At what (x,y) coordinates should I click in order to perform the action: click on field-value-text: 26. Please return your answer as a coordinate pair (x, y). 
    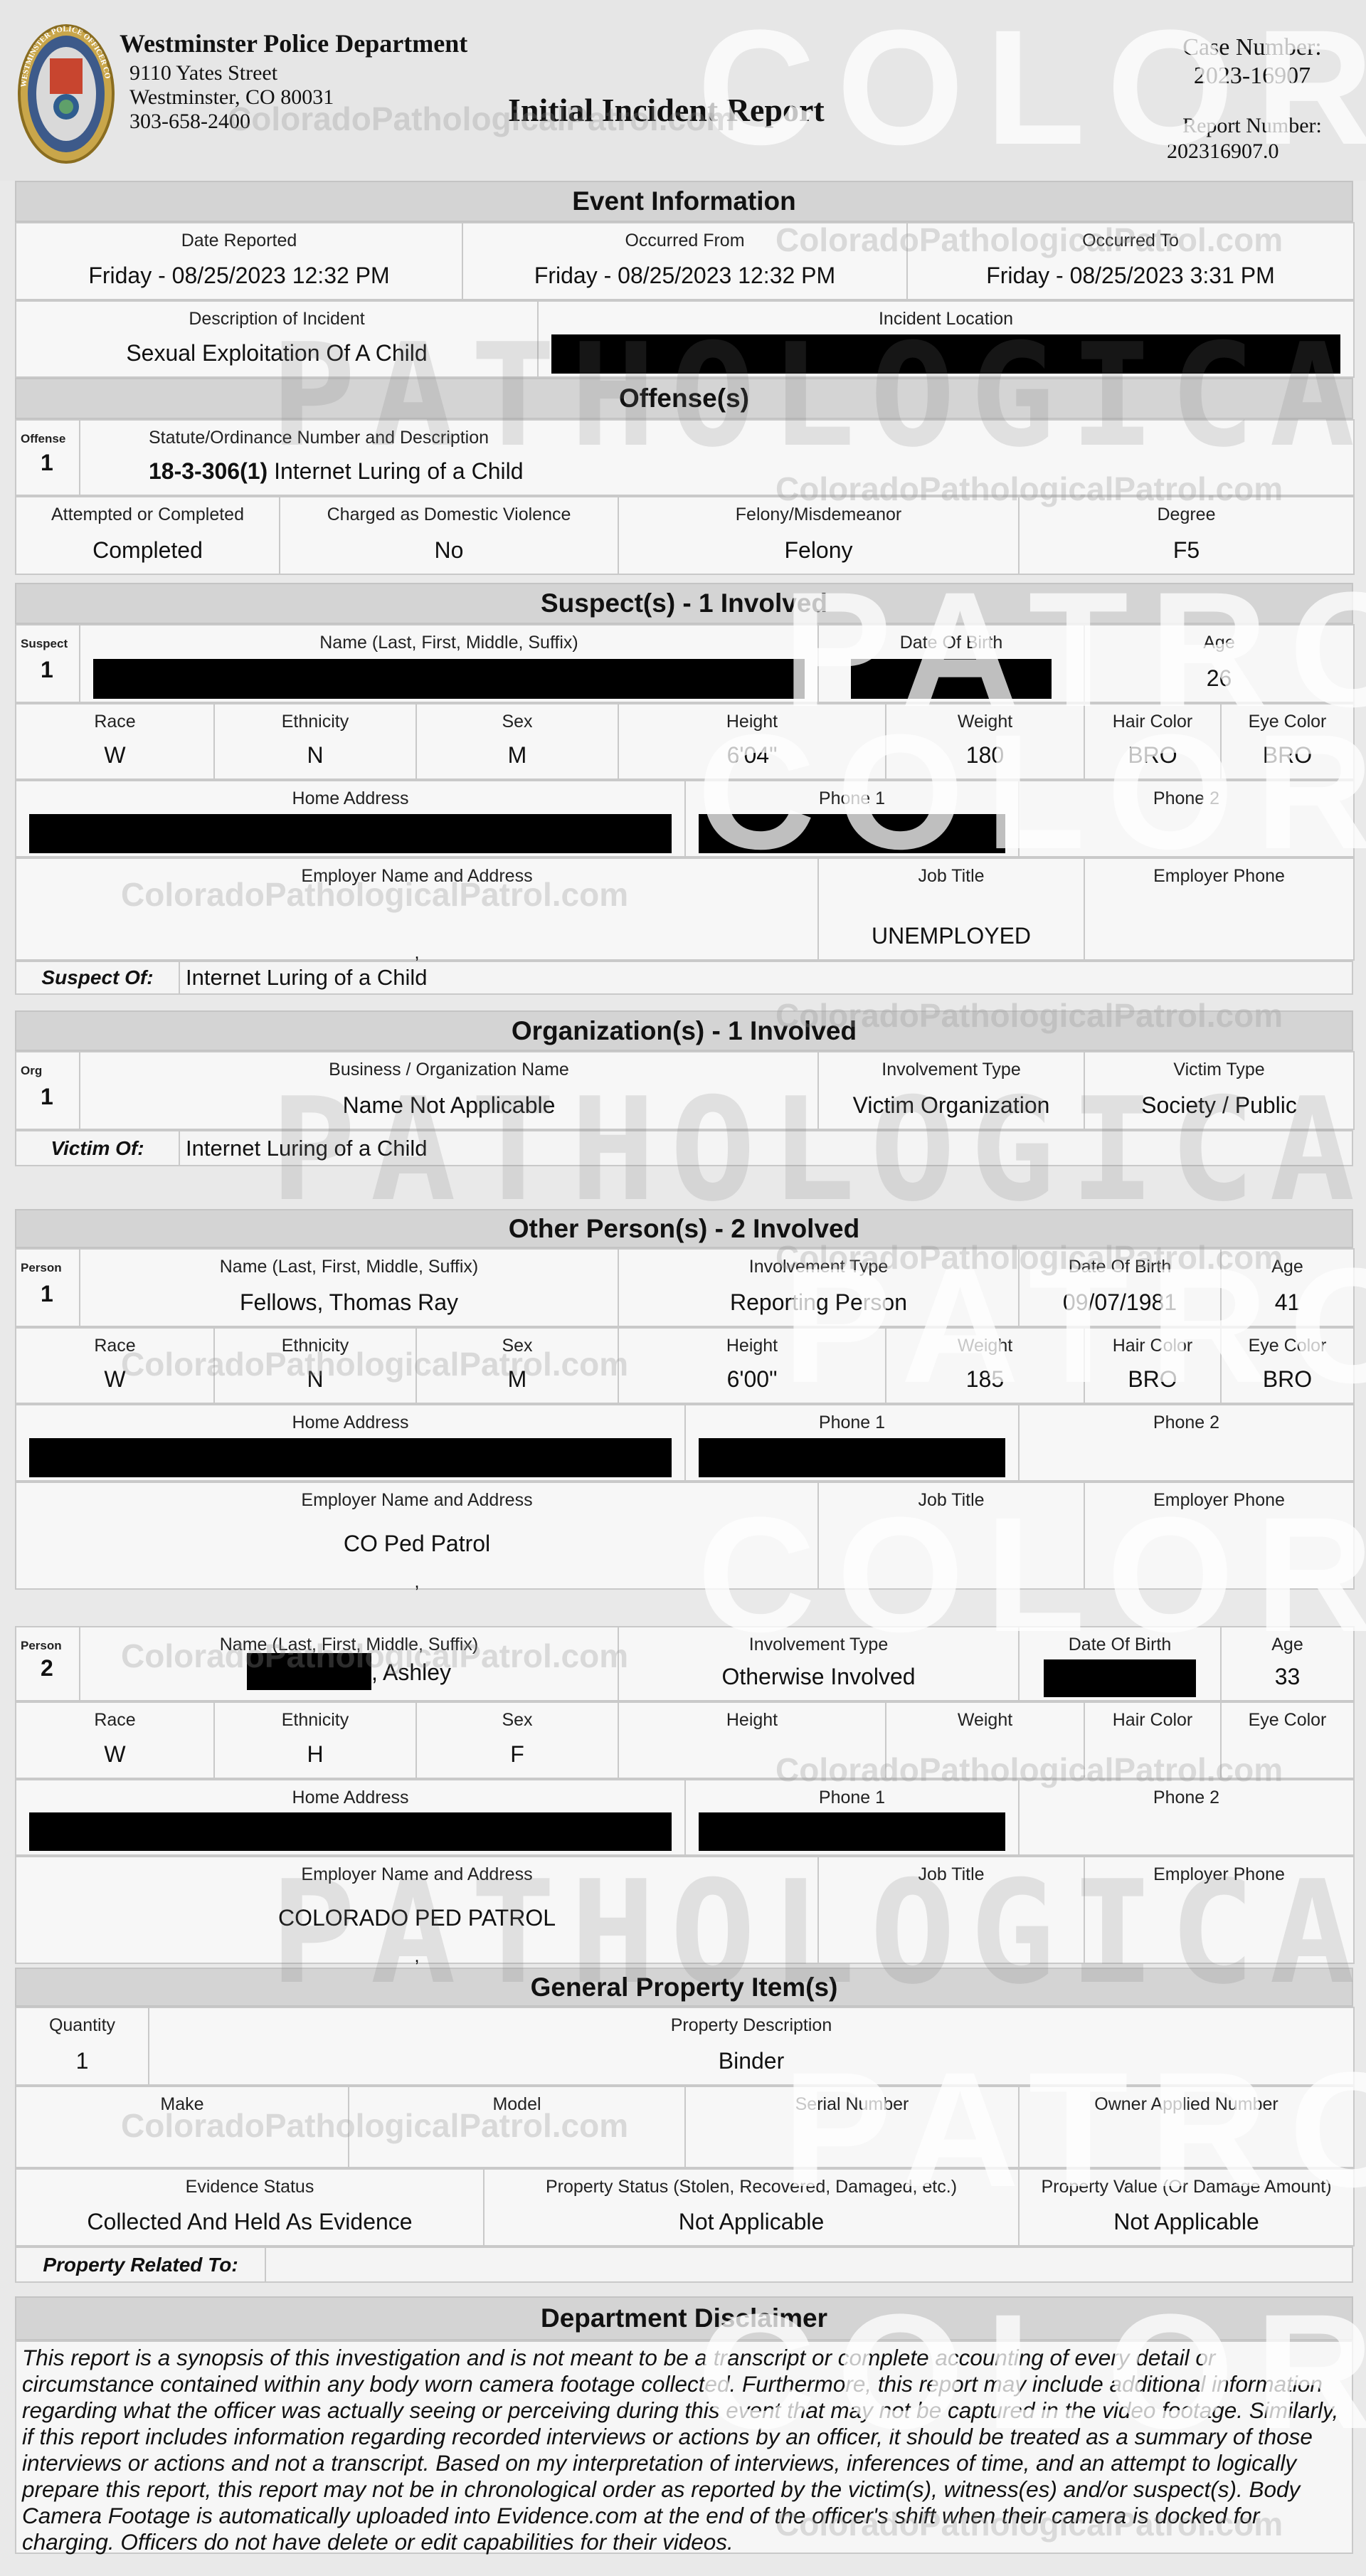
    Looking at the image, I should click on (1219, 678).